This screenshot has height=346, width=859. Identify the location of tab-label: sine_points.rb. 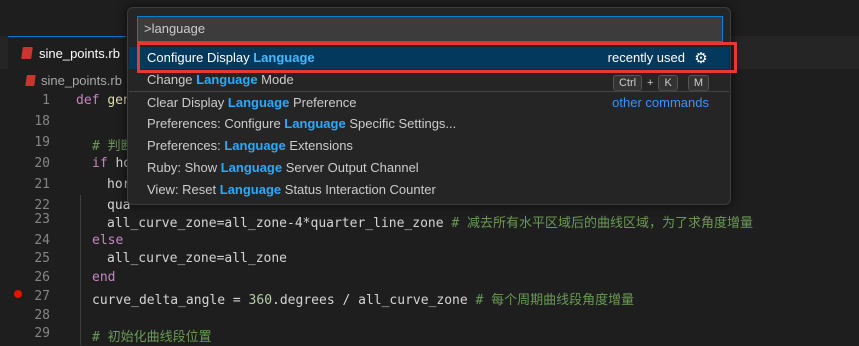
(79, 53).